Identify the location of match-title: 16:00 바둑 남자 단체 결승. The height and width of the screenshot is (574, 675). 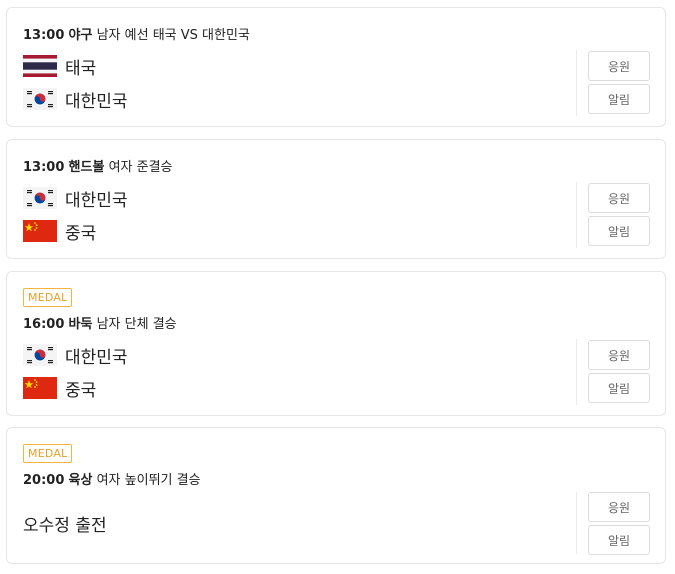
(100, 322).